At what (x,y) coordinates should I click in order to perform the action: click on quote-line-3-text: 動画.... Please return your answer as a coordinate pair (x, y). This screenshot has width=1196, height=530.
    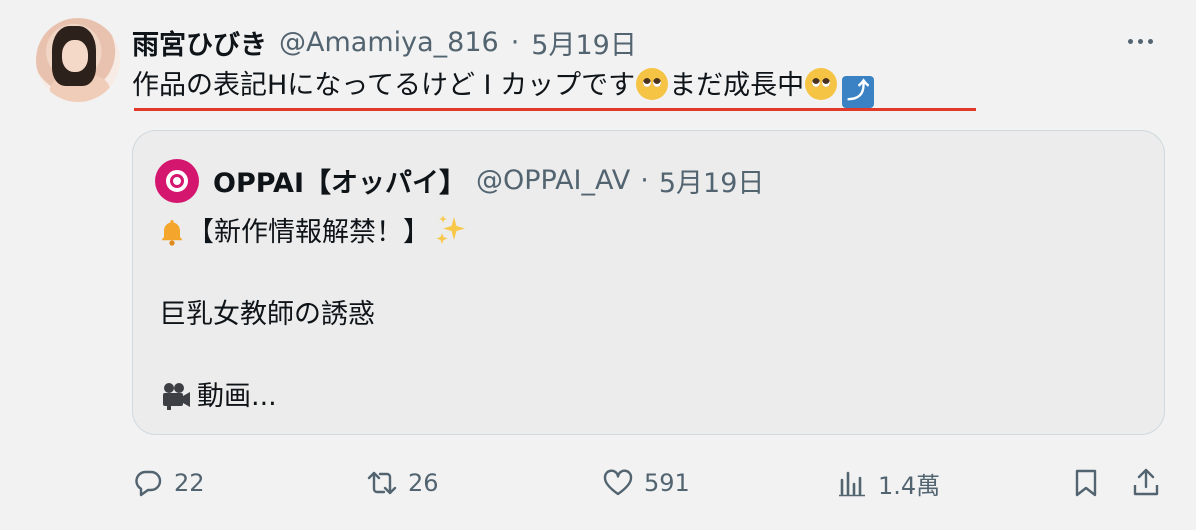
    Looking at the image, I should click on (237, 396).